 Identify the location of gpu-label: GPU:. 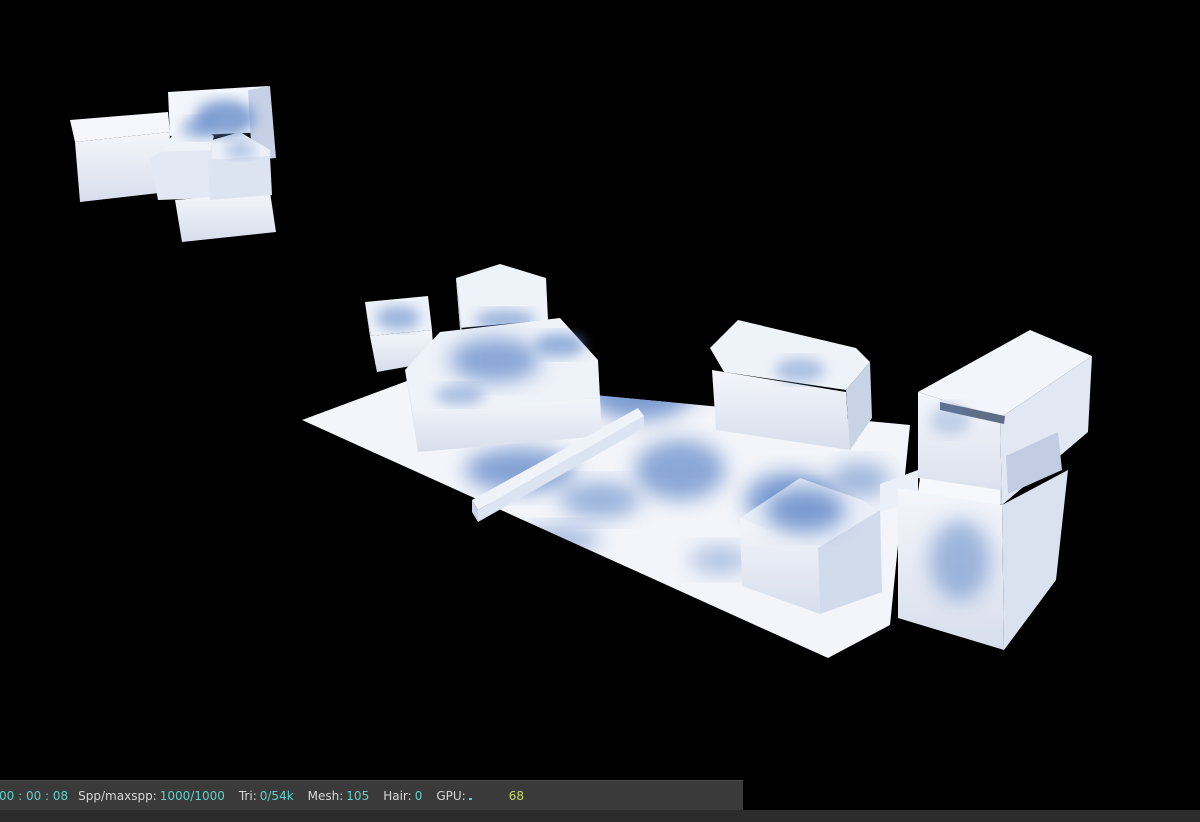
(451, 795).